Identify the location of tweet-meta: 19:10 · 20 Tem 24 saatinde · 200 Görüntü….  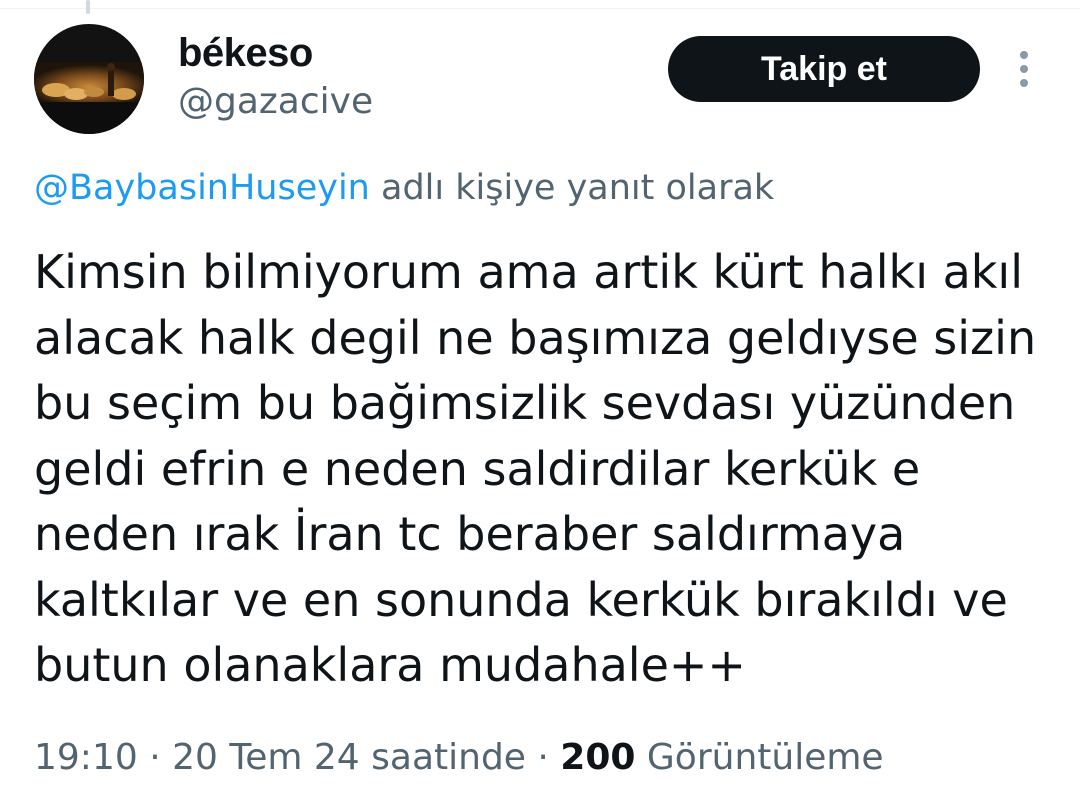
(459, 758).